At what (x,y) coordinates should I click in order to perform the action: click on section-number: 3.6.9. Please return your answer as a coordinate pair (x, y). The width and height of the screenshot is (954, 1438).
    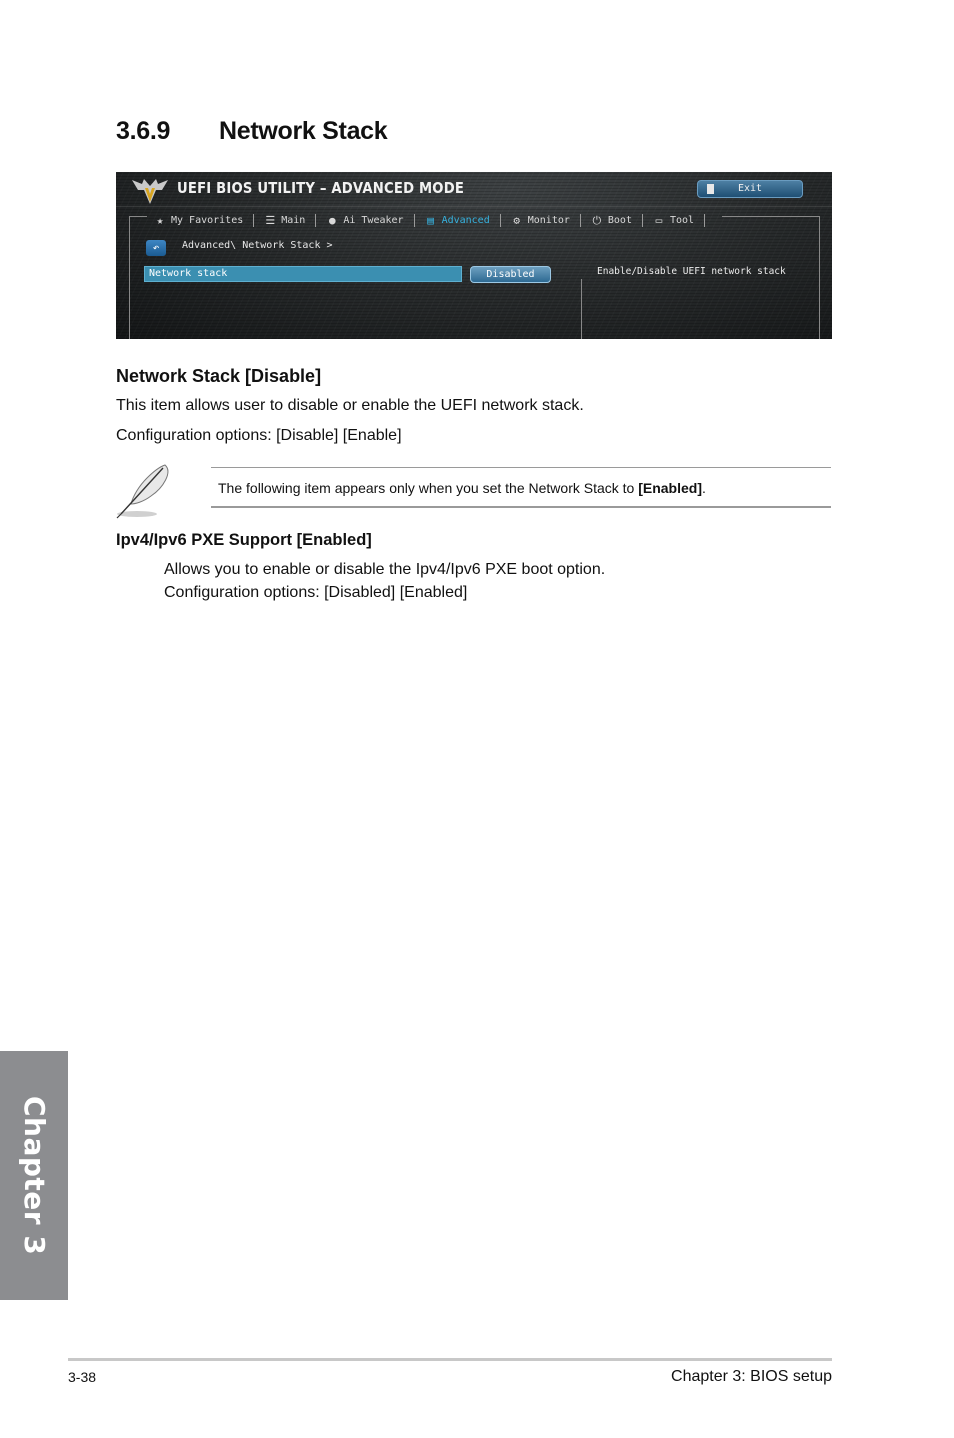
    Looking at the image, I should click on (143, 131).